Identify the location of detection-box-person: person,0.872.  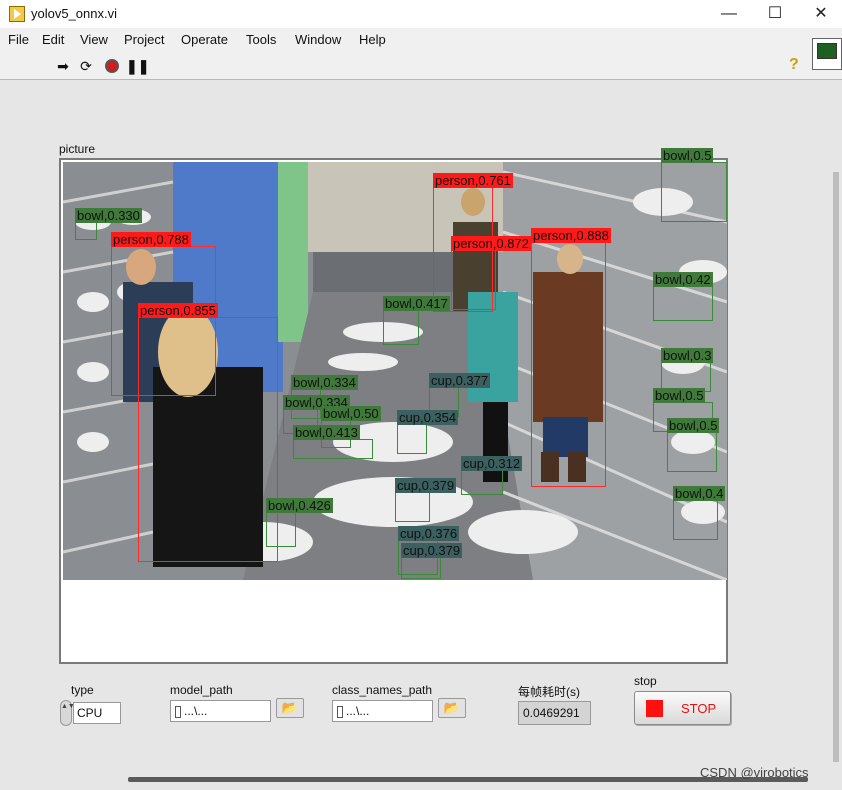
(491, 273).